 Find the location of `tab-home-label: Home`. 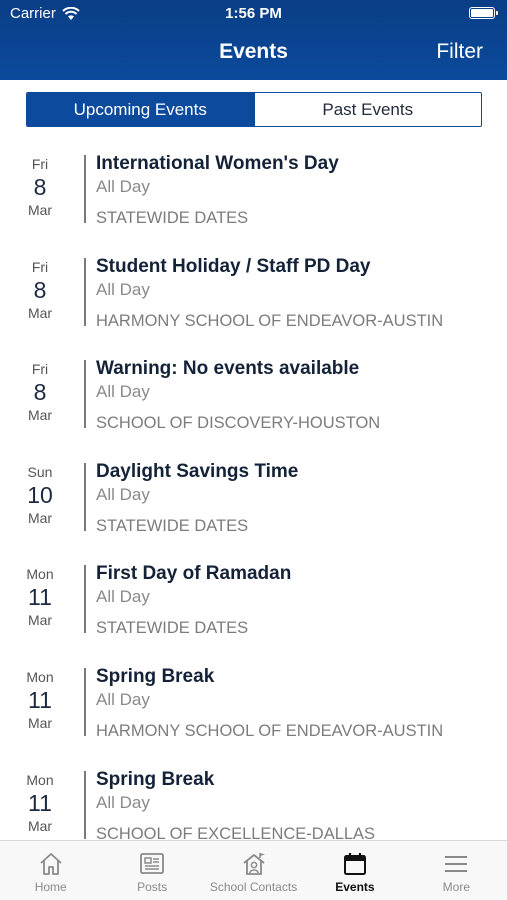

tab-home-label: Home is located at coordinates (50, 887).